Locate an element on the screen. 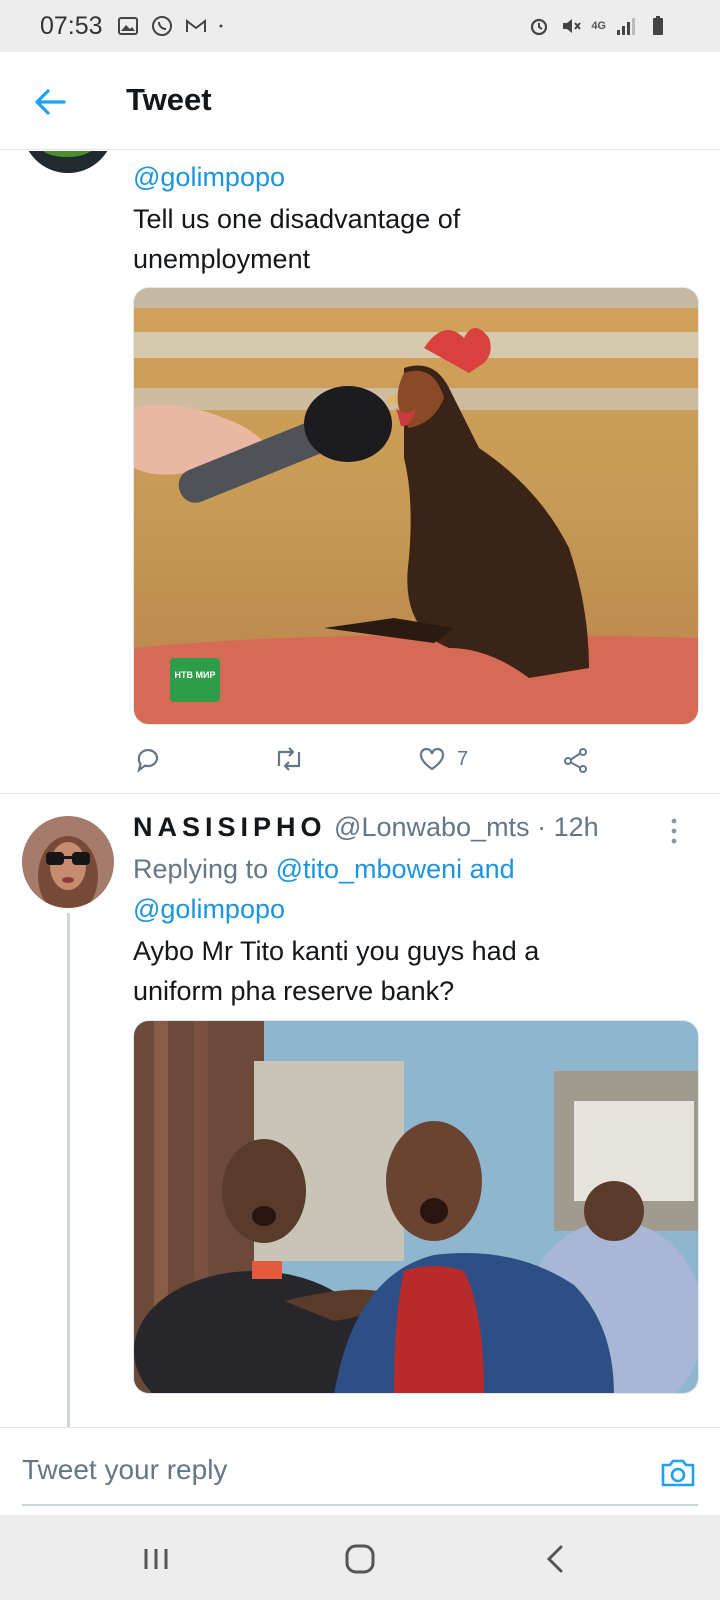 The image size is (720, 1600). home-icon is located at coordinates (360, 1559).